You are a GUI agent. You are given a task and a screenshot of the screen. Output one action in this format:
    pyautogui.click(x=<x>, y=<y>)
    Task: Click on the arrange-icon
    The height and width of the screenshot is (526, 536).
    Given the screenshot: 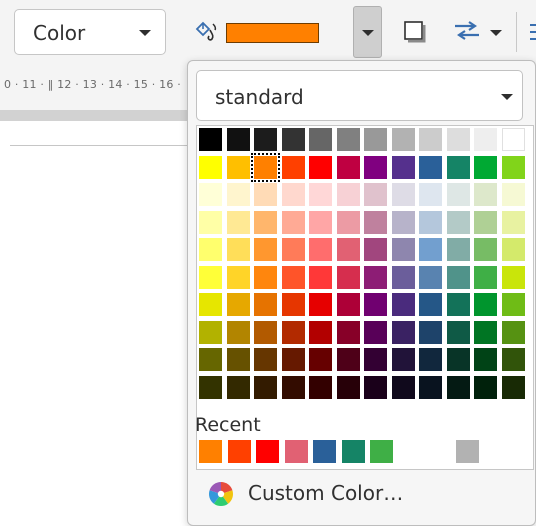 What is the action you would take?
    pyautogui.click(x=467, y=31)
    